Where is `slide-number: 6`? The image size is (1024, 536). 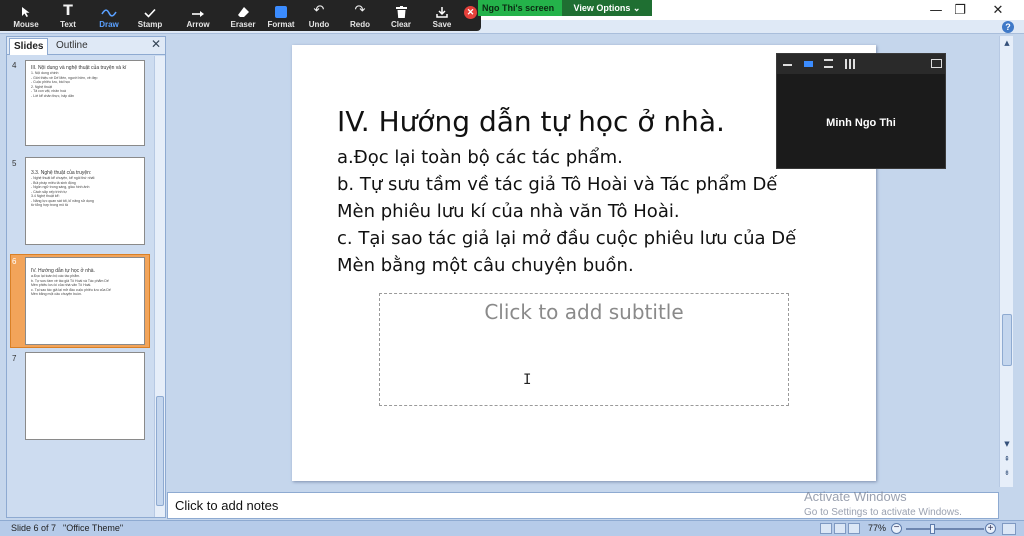
slide-number: 6 is located at coordinates (14, 261).